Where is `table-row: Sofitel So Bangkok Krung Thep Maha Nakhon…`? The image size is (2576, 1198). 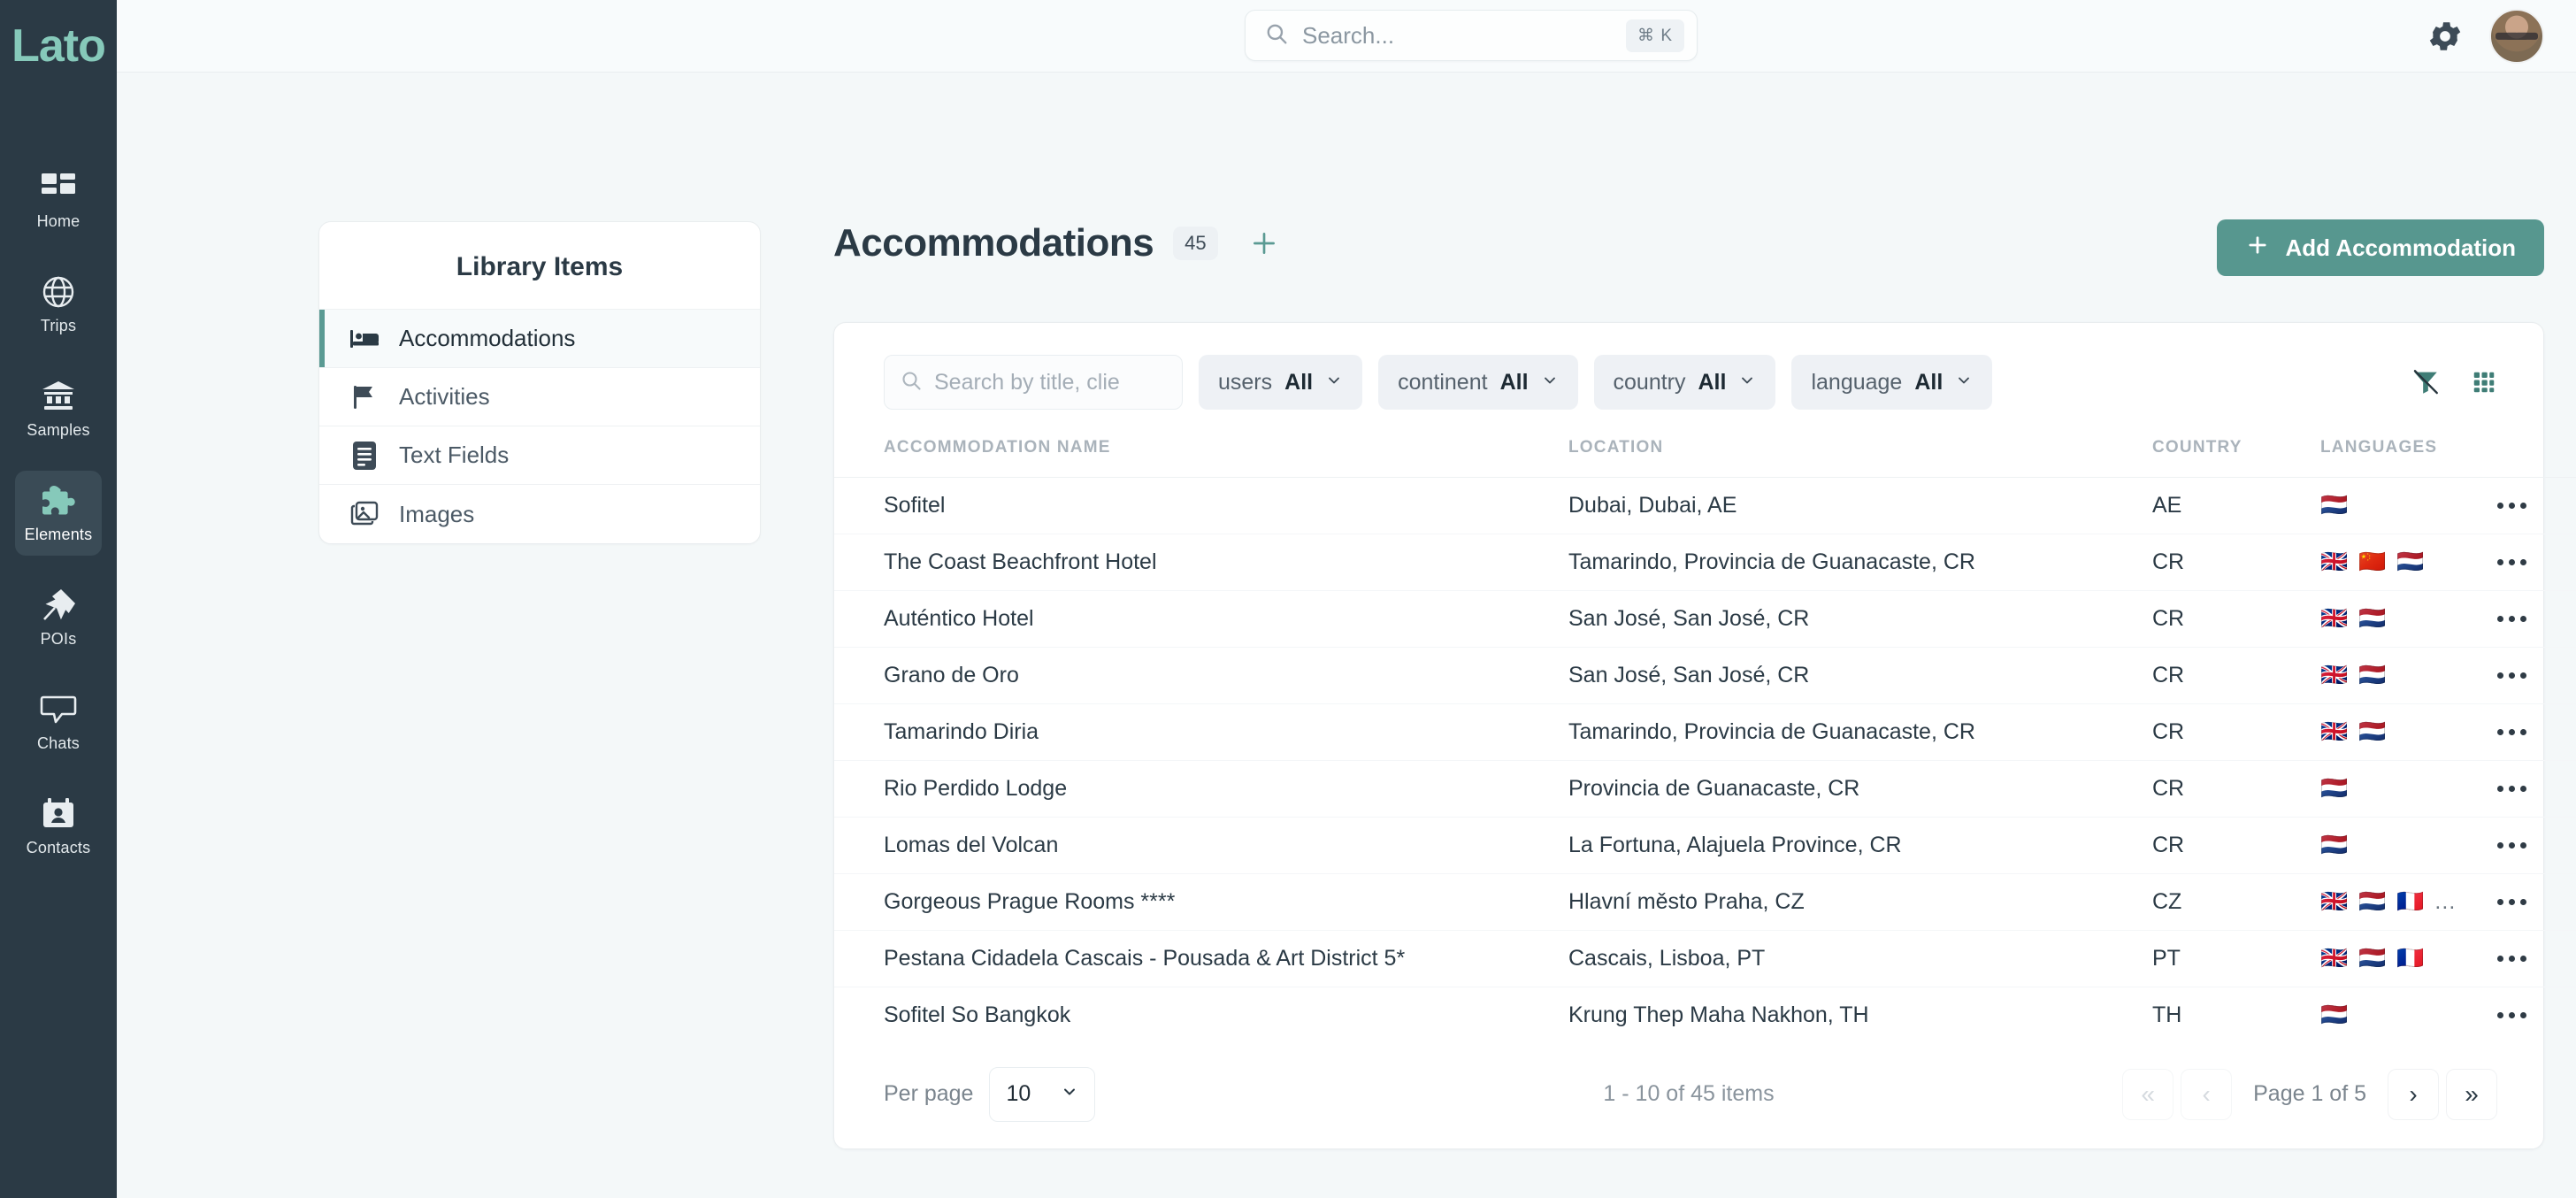
table-row: Sofitel So Bangkok Krung Thep Maha Nakhon… is located at coordinates (1705, 1015).